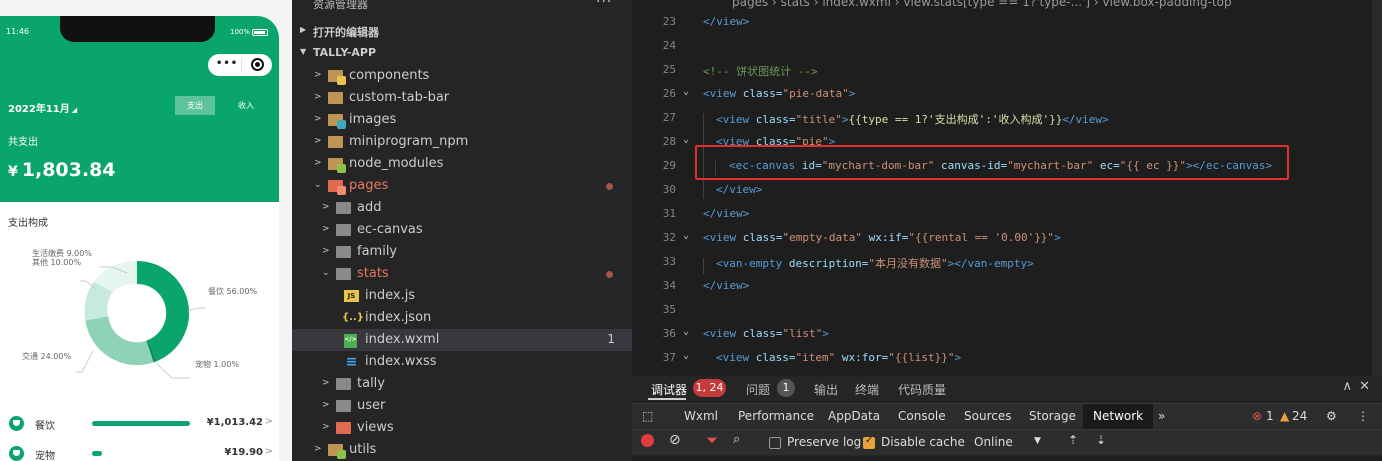 Image resolution: width=1382 pixels, height=461 pixels. What do you see at coordinates (647, 440) in the screenshot?
I see `record-icon` at bounding box center [647, 440].